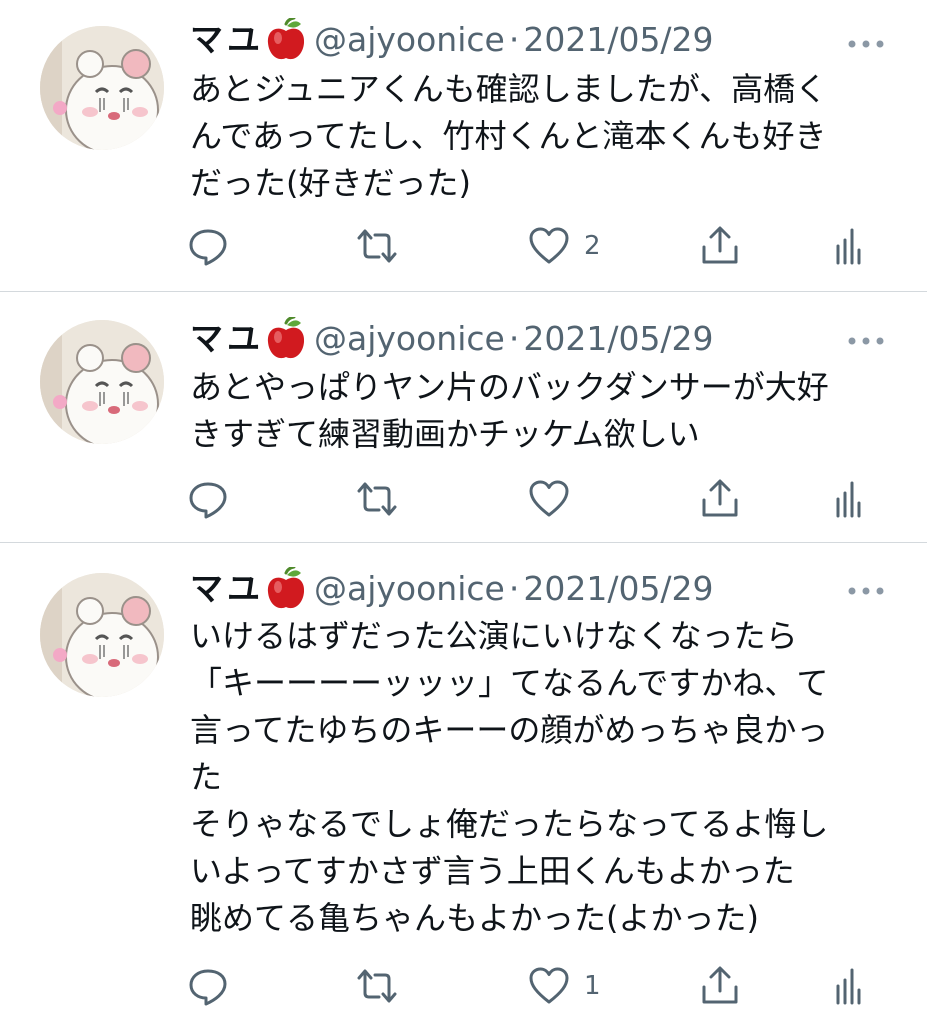  I want to click on tweet-text-line: そりゃなるでしょ俺だったらなってるよ悔し, so click(509, 824).